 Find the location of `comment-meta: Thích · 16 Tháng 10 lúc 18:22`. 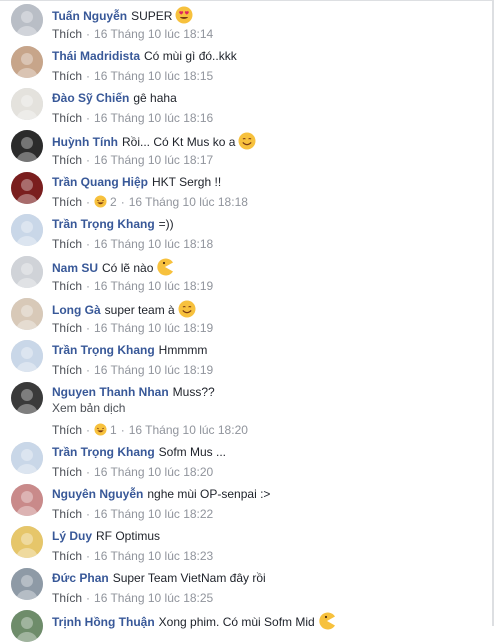

comment-meta: Thích · 16 Tháng 10 lúc 18:22 is located at coordinates (132, 514).